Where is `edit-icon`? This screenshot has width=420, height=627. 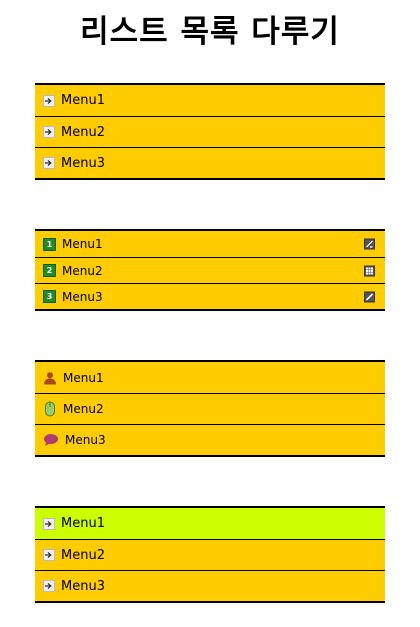 edit-icon is located at coordinates (369, 244).